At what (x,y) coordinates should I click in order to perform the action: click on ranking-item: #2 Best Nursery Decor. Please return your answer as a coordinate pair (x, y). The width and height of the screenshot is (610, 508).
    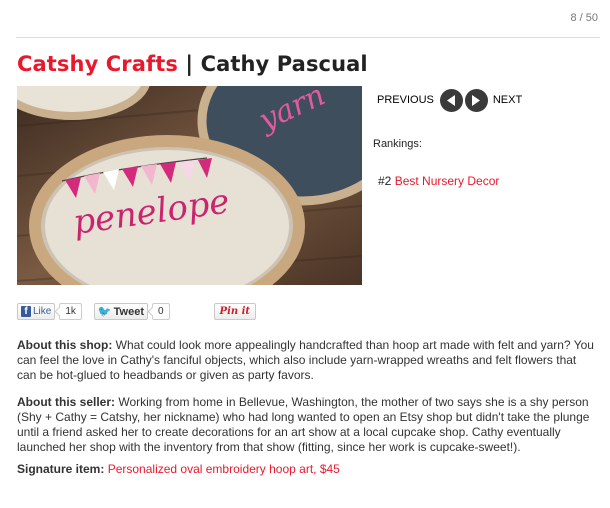
    Looking at the image, I should click on (438, 181).